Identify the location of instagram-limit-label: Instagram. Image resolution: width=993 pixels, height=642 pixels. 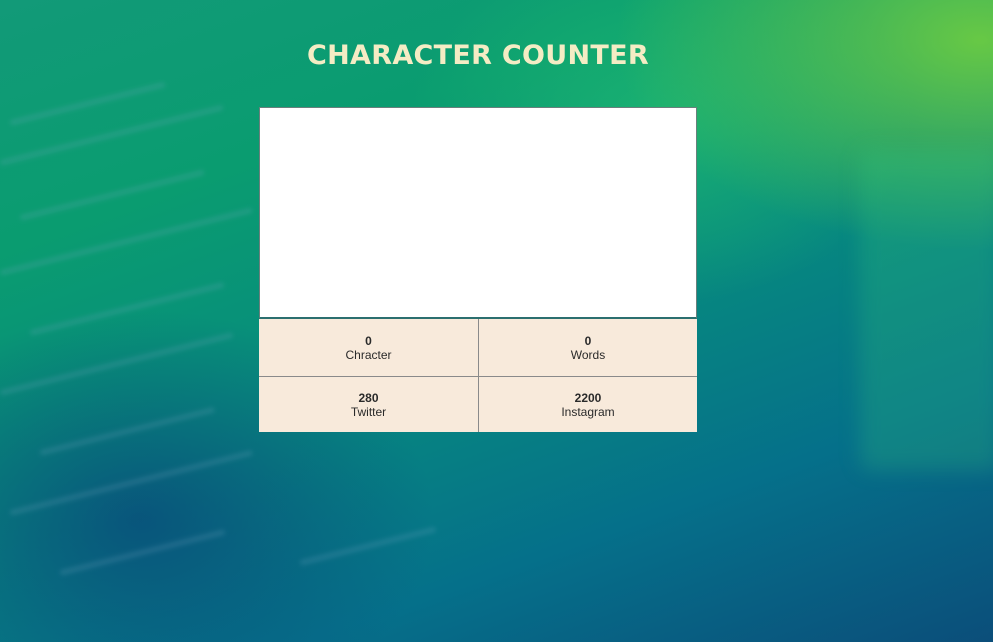
(588, 411).